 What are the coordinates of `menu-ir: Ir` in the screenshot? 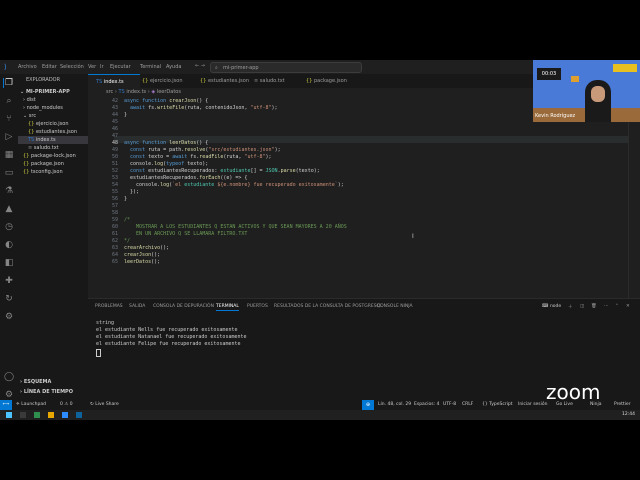 It's located at (102, 67).